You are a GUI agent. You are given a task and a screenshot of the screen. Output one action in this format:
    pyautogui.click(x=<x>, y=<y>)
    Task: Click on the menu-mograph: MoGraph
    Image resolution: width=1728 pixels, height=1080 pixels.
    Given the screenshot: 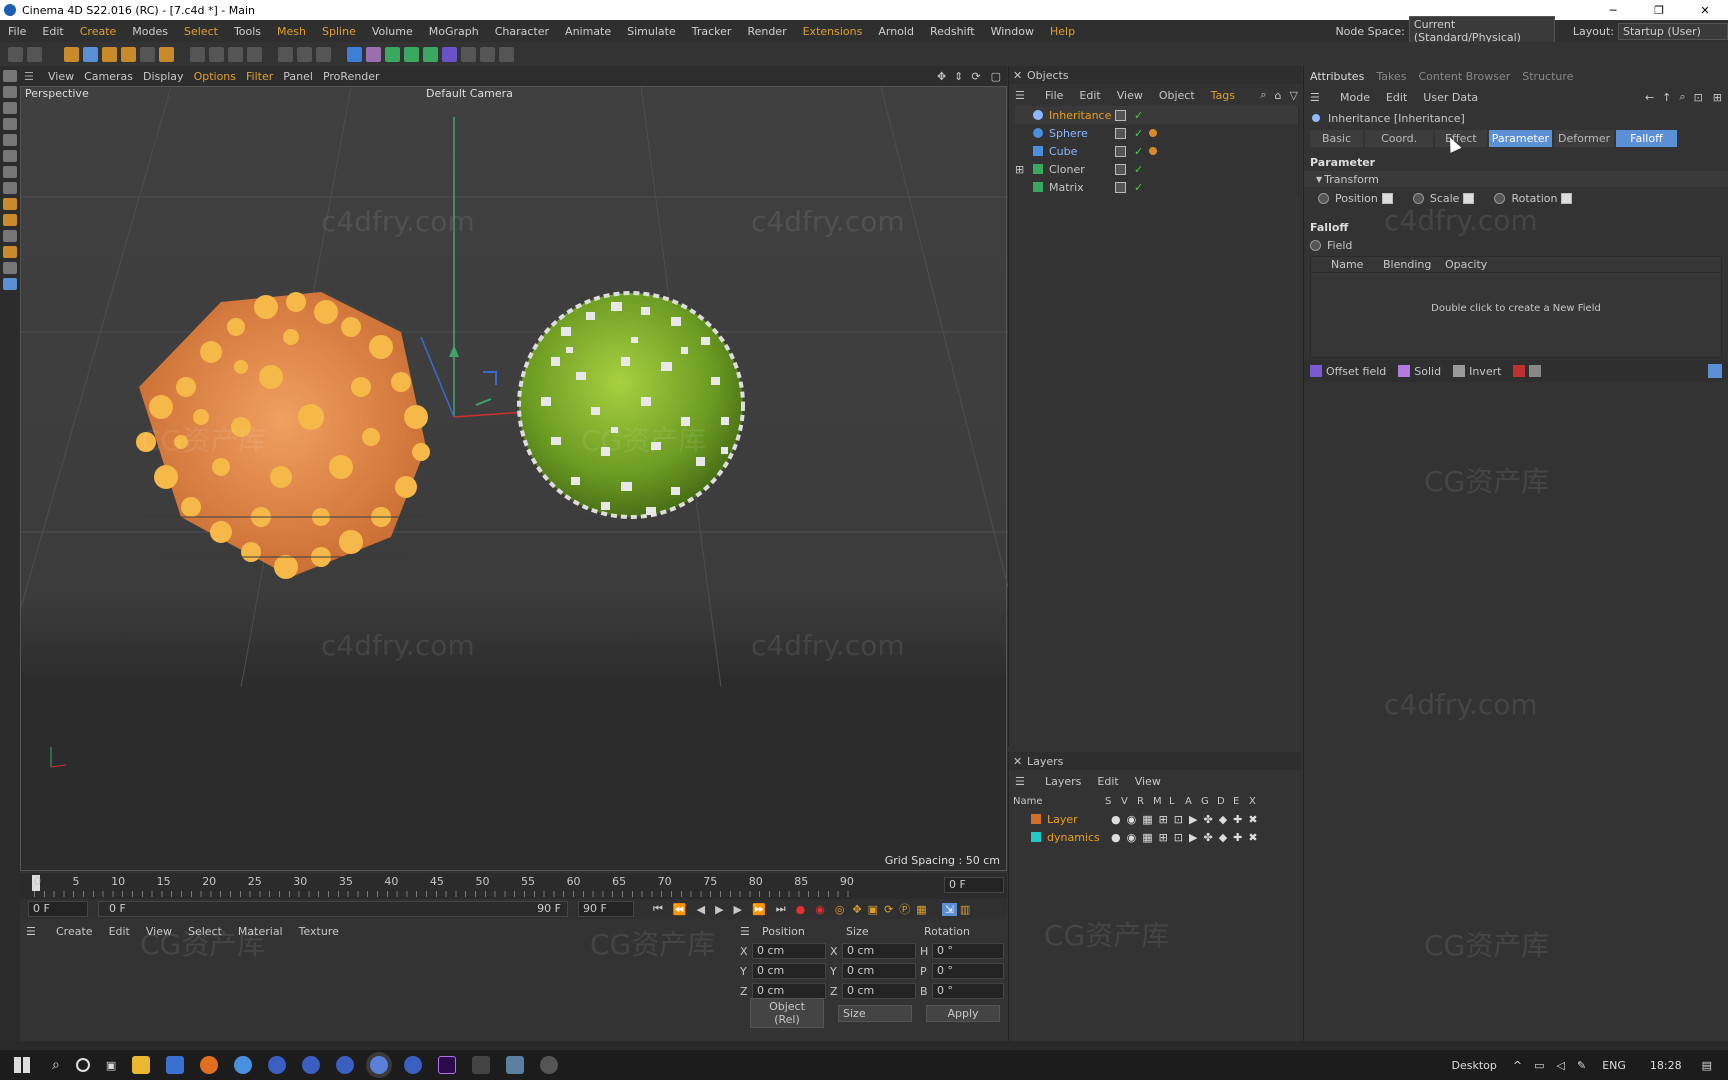 What is the action you would take?
    pyautogui.click(x=454, y=31)
    